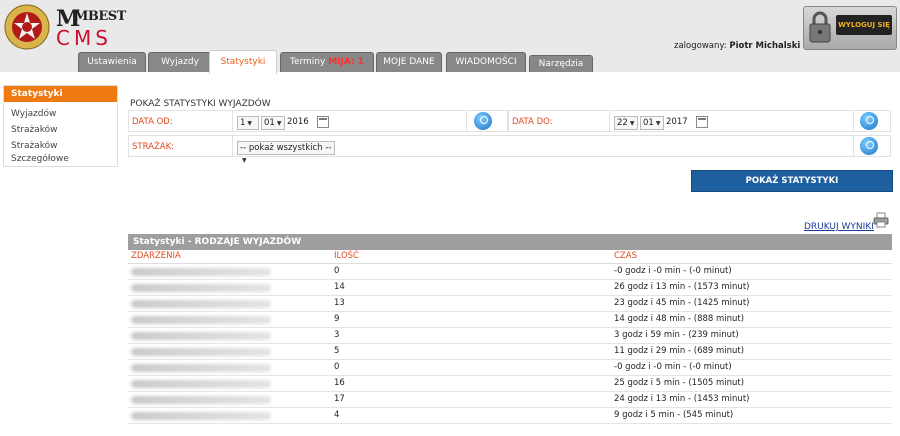 The image size is (900, 436). Describe the element at coordinates (792, 181) in the screenshot. I see `show-statistics-button: POKAŻ STATYSTYKI` at that location.